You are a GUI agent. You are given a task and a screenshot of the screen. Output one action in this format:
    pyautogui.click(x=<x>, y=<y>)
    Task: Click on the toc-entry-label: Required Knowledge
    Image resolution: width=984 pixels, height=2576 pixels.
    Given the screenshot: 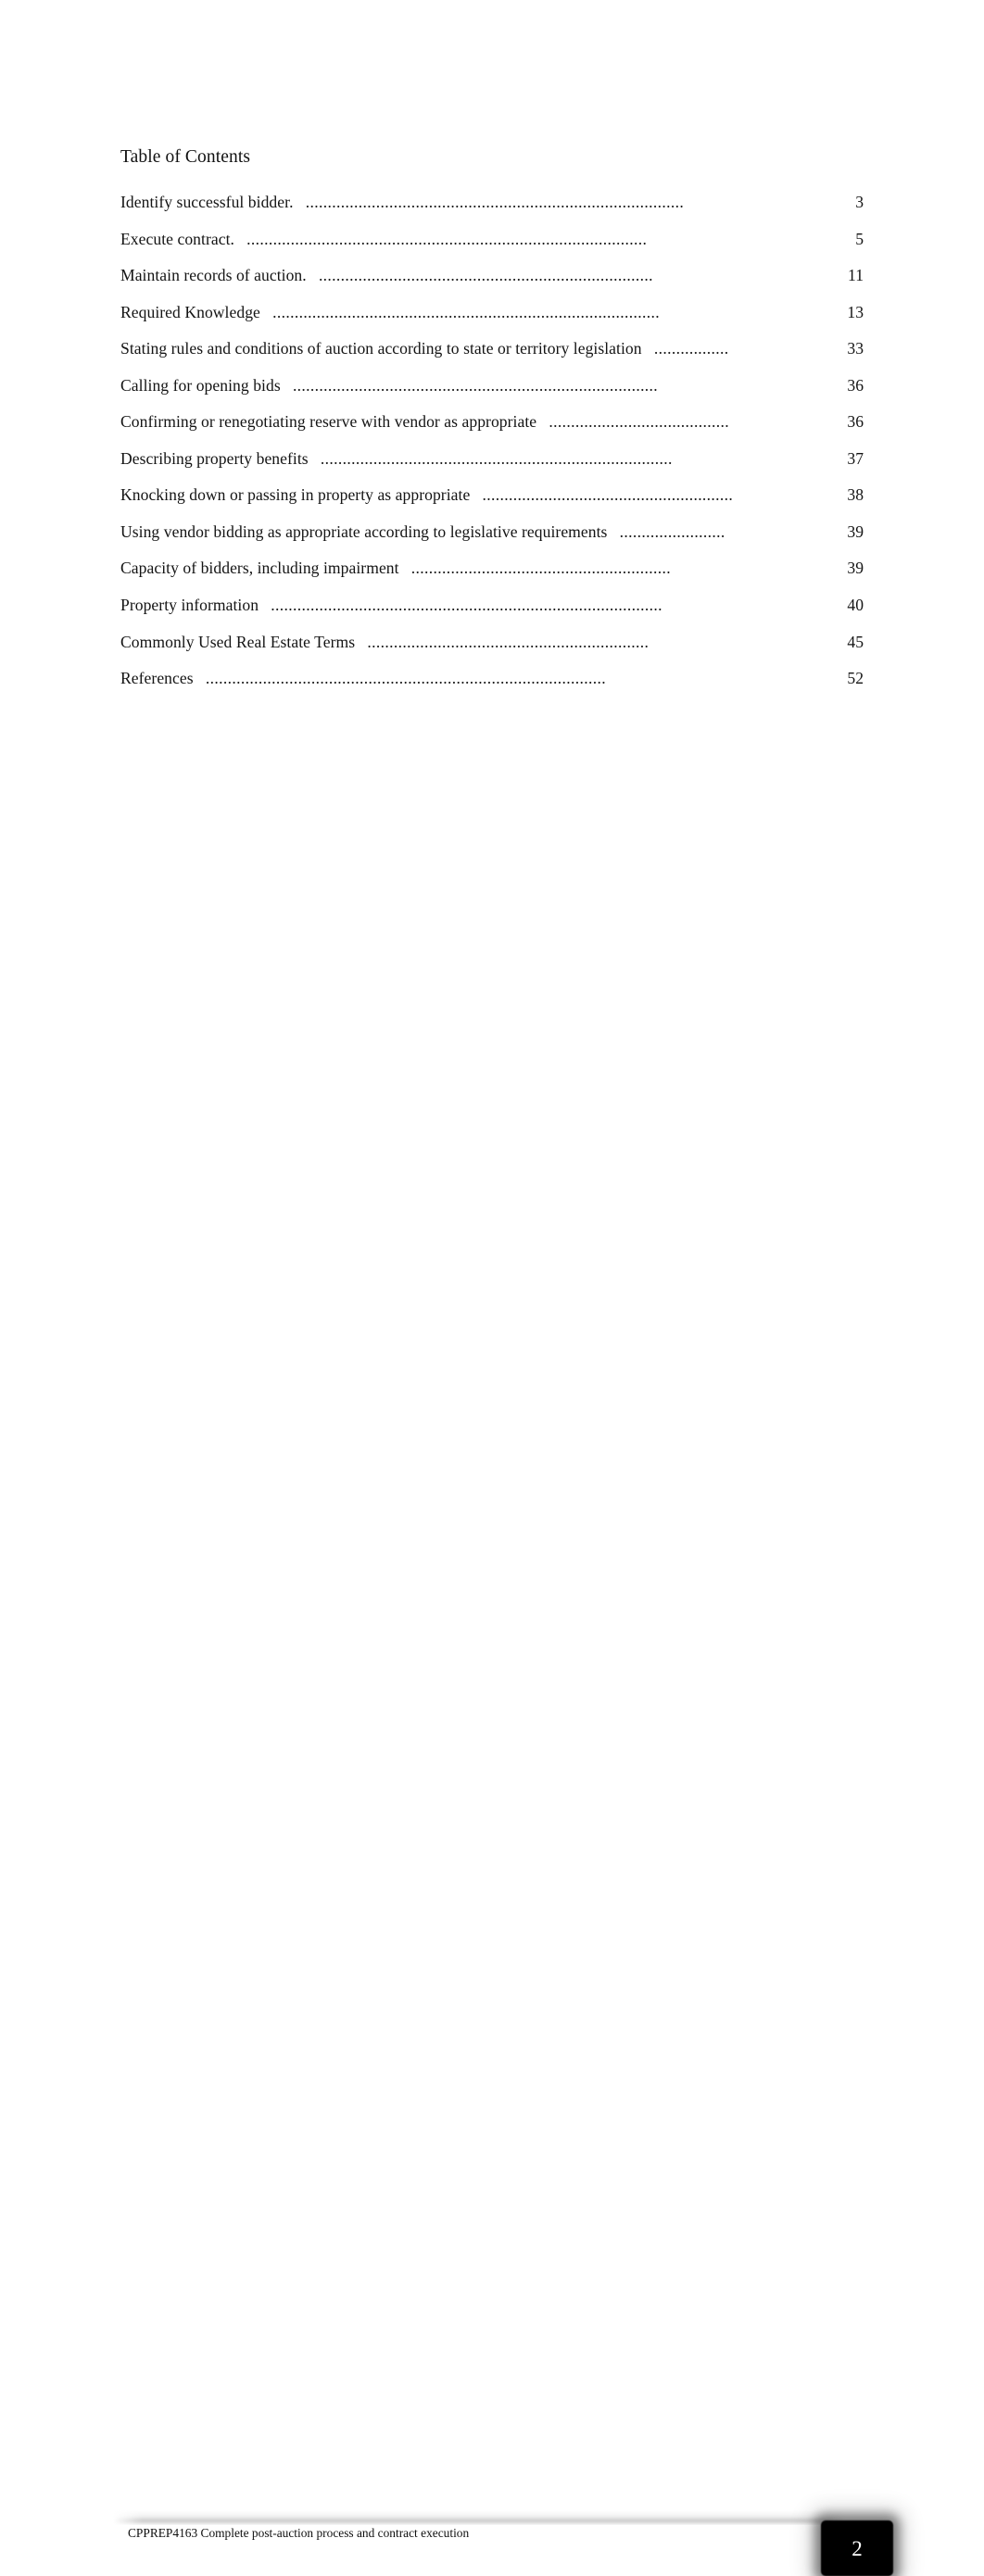 What is the action you would take?
    pyautogui.click(x=190, y=311)
    